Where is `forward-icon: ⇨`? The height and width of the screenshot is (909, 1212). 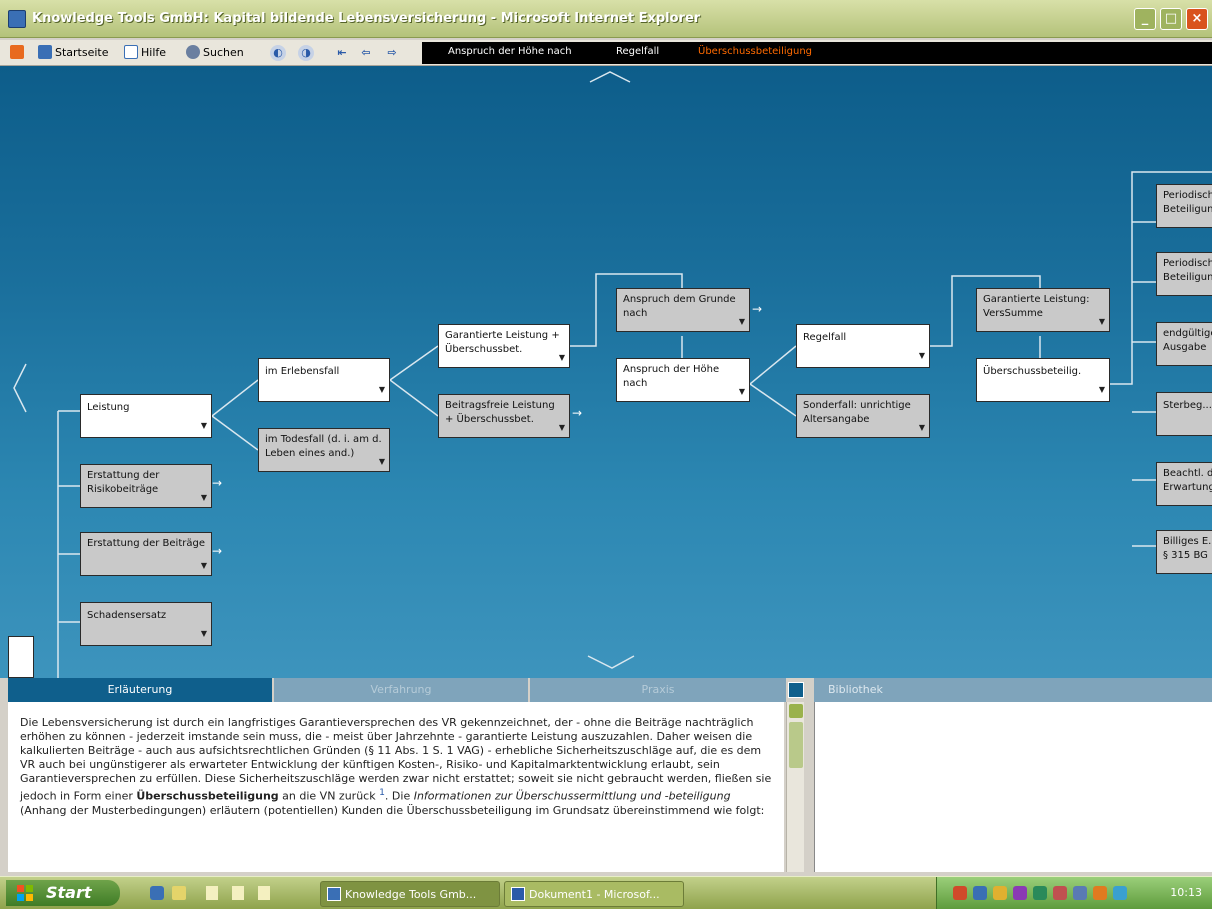 forward-icon: ⇨ is located at coordinates (392, 53).